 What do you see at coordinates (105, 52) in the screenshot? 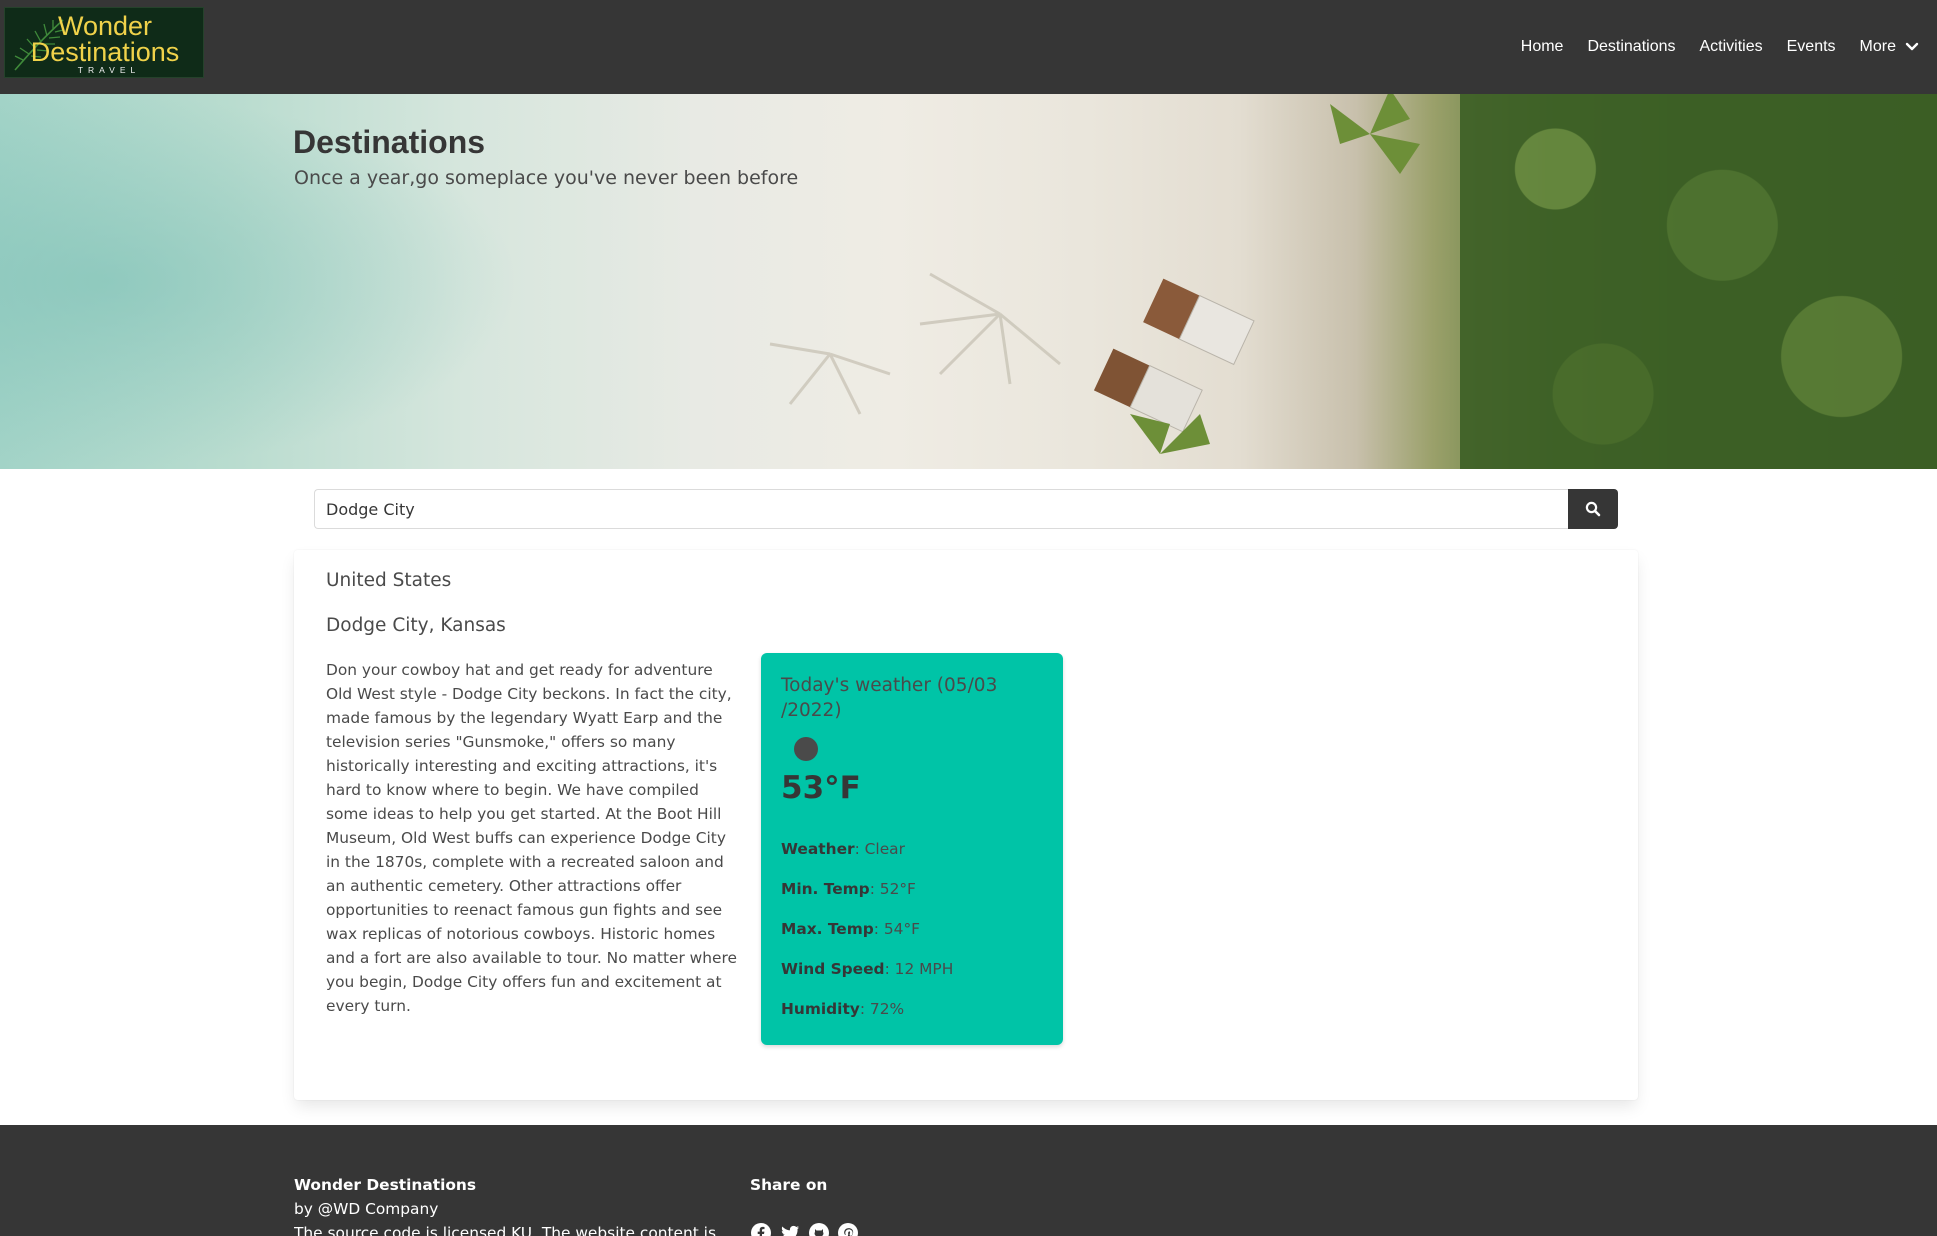
I see `logo-line-2: Destinations` at bounding box center [105, 52].